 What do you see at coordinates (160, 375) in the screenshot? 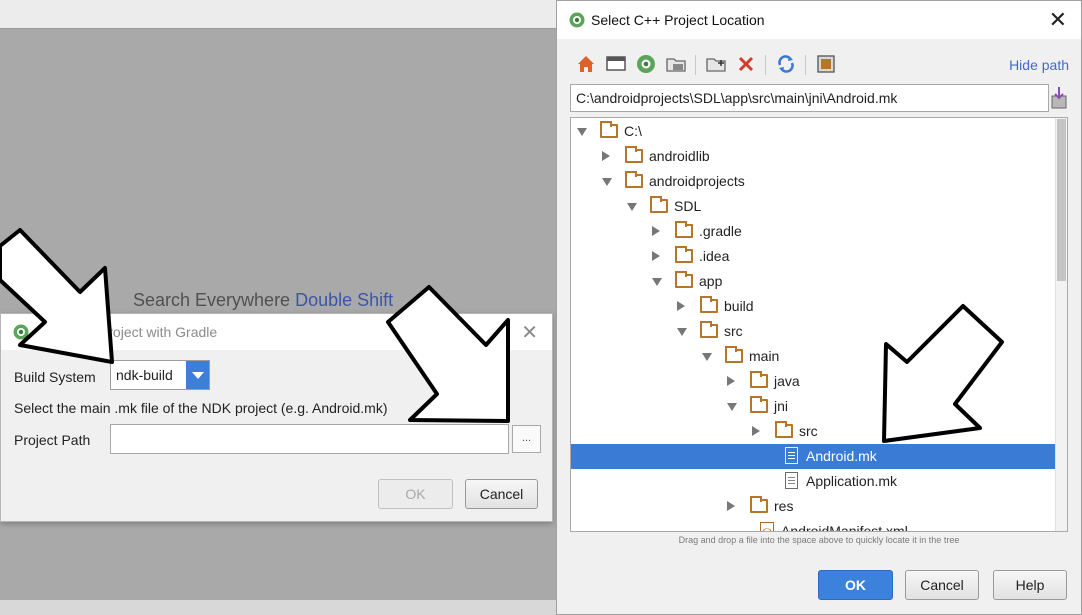
I see `build-system-select: ndk-build` at bounding box center [160, 375].